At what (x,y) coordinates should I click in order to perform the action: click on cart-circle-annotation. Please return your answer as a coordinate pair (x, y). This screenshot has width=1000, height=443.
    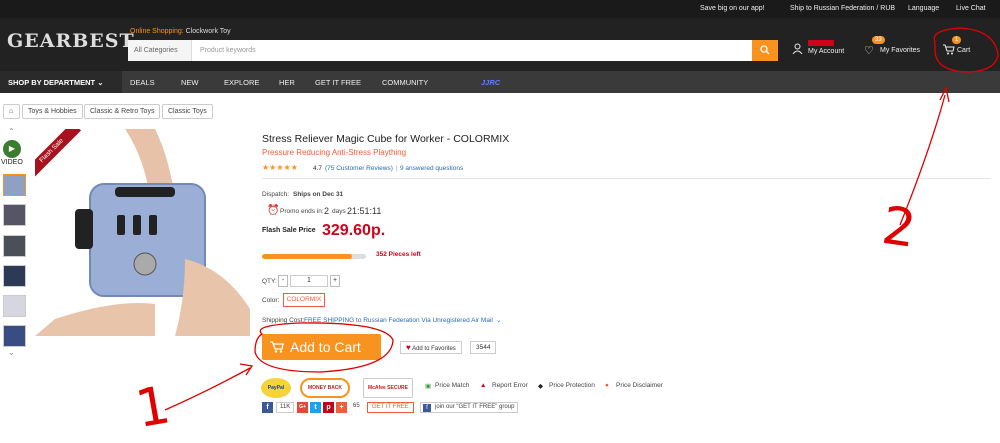
    Looking at the image, I should click on (966, 50).